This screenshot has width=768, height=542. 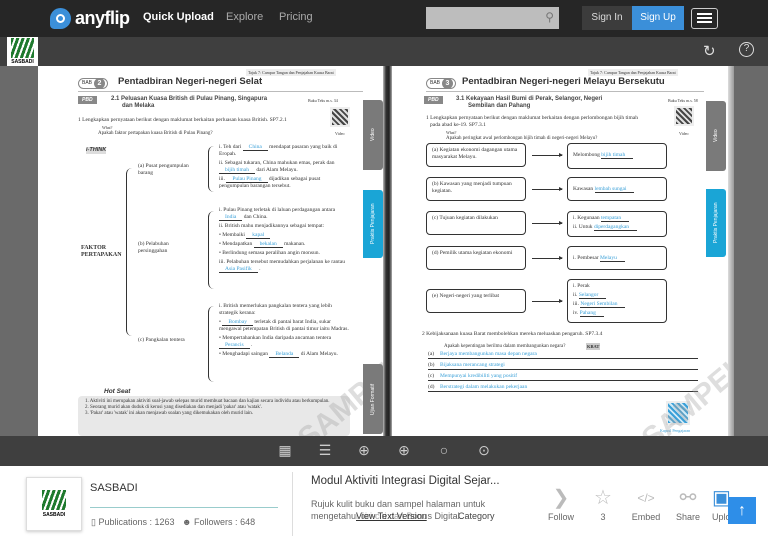 I want to click on viewer-bottom-toolbar, so click(x=384, y=451).